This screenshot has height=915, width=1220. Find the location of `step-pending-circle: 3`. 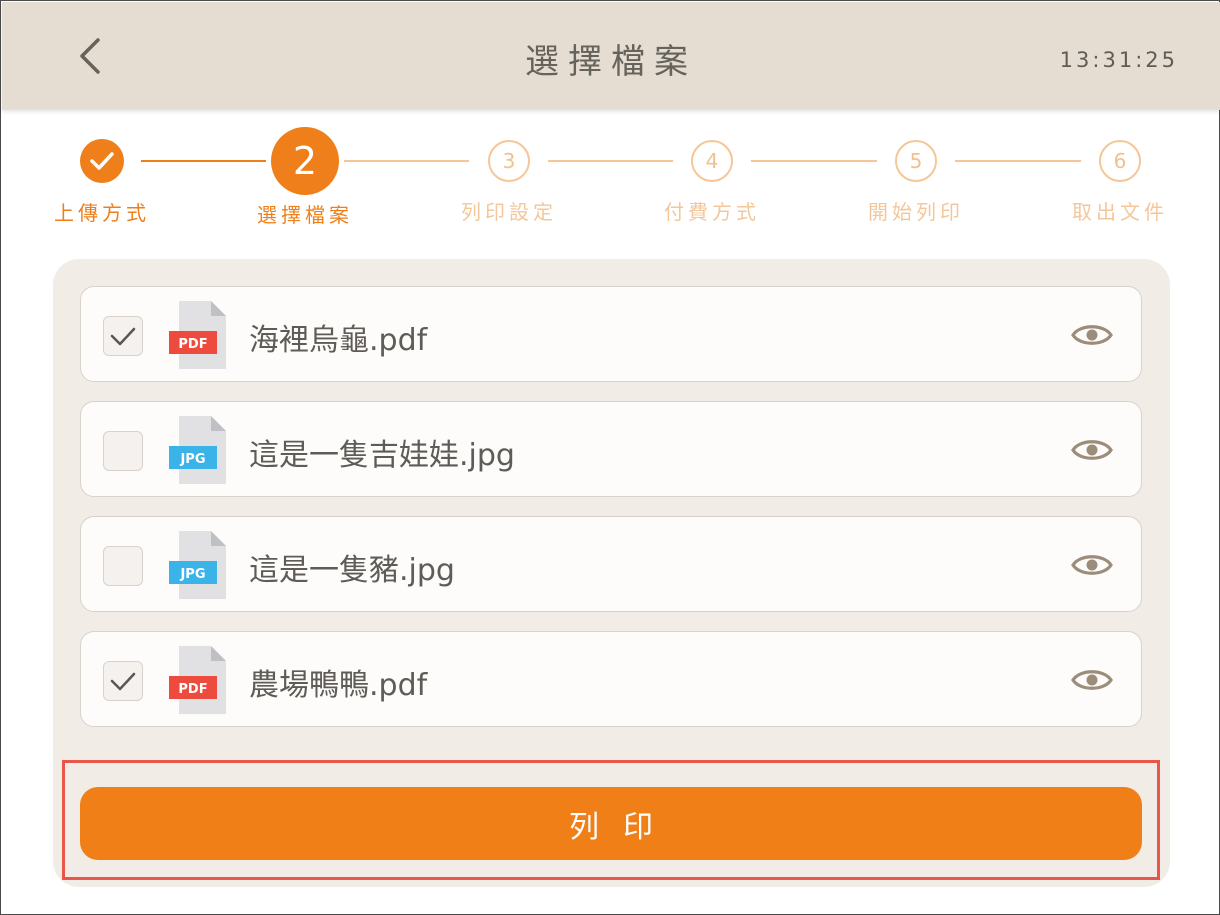

step-pending-circle: 3 is located at coordinates (509, 161).